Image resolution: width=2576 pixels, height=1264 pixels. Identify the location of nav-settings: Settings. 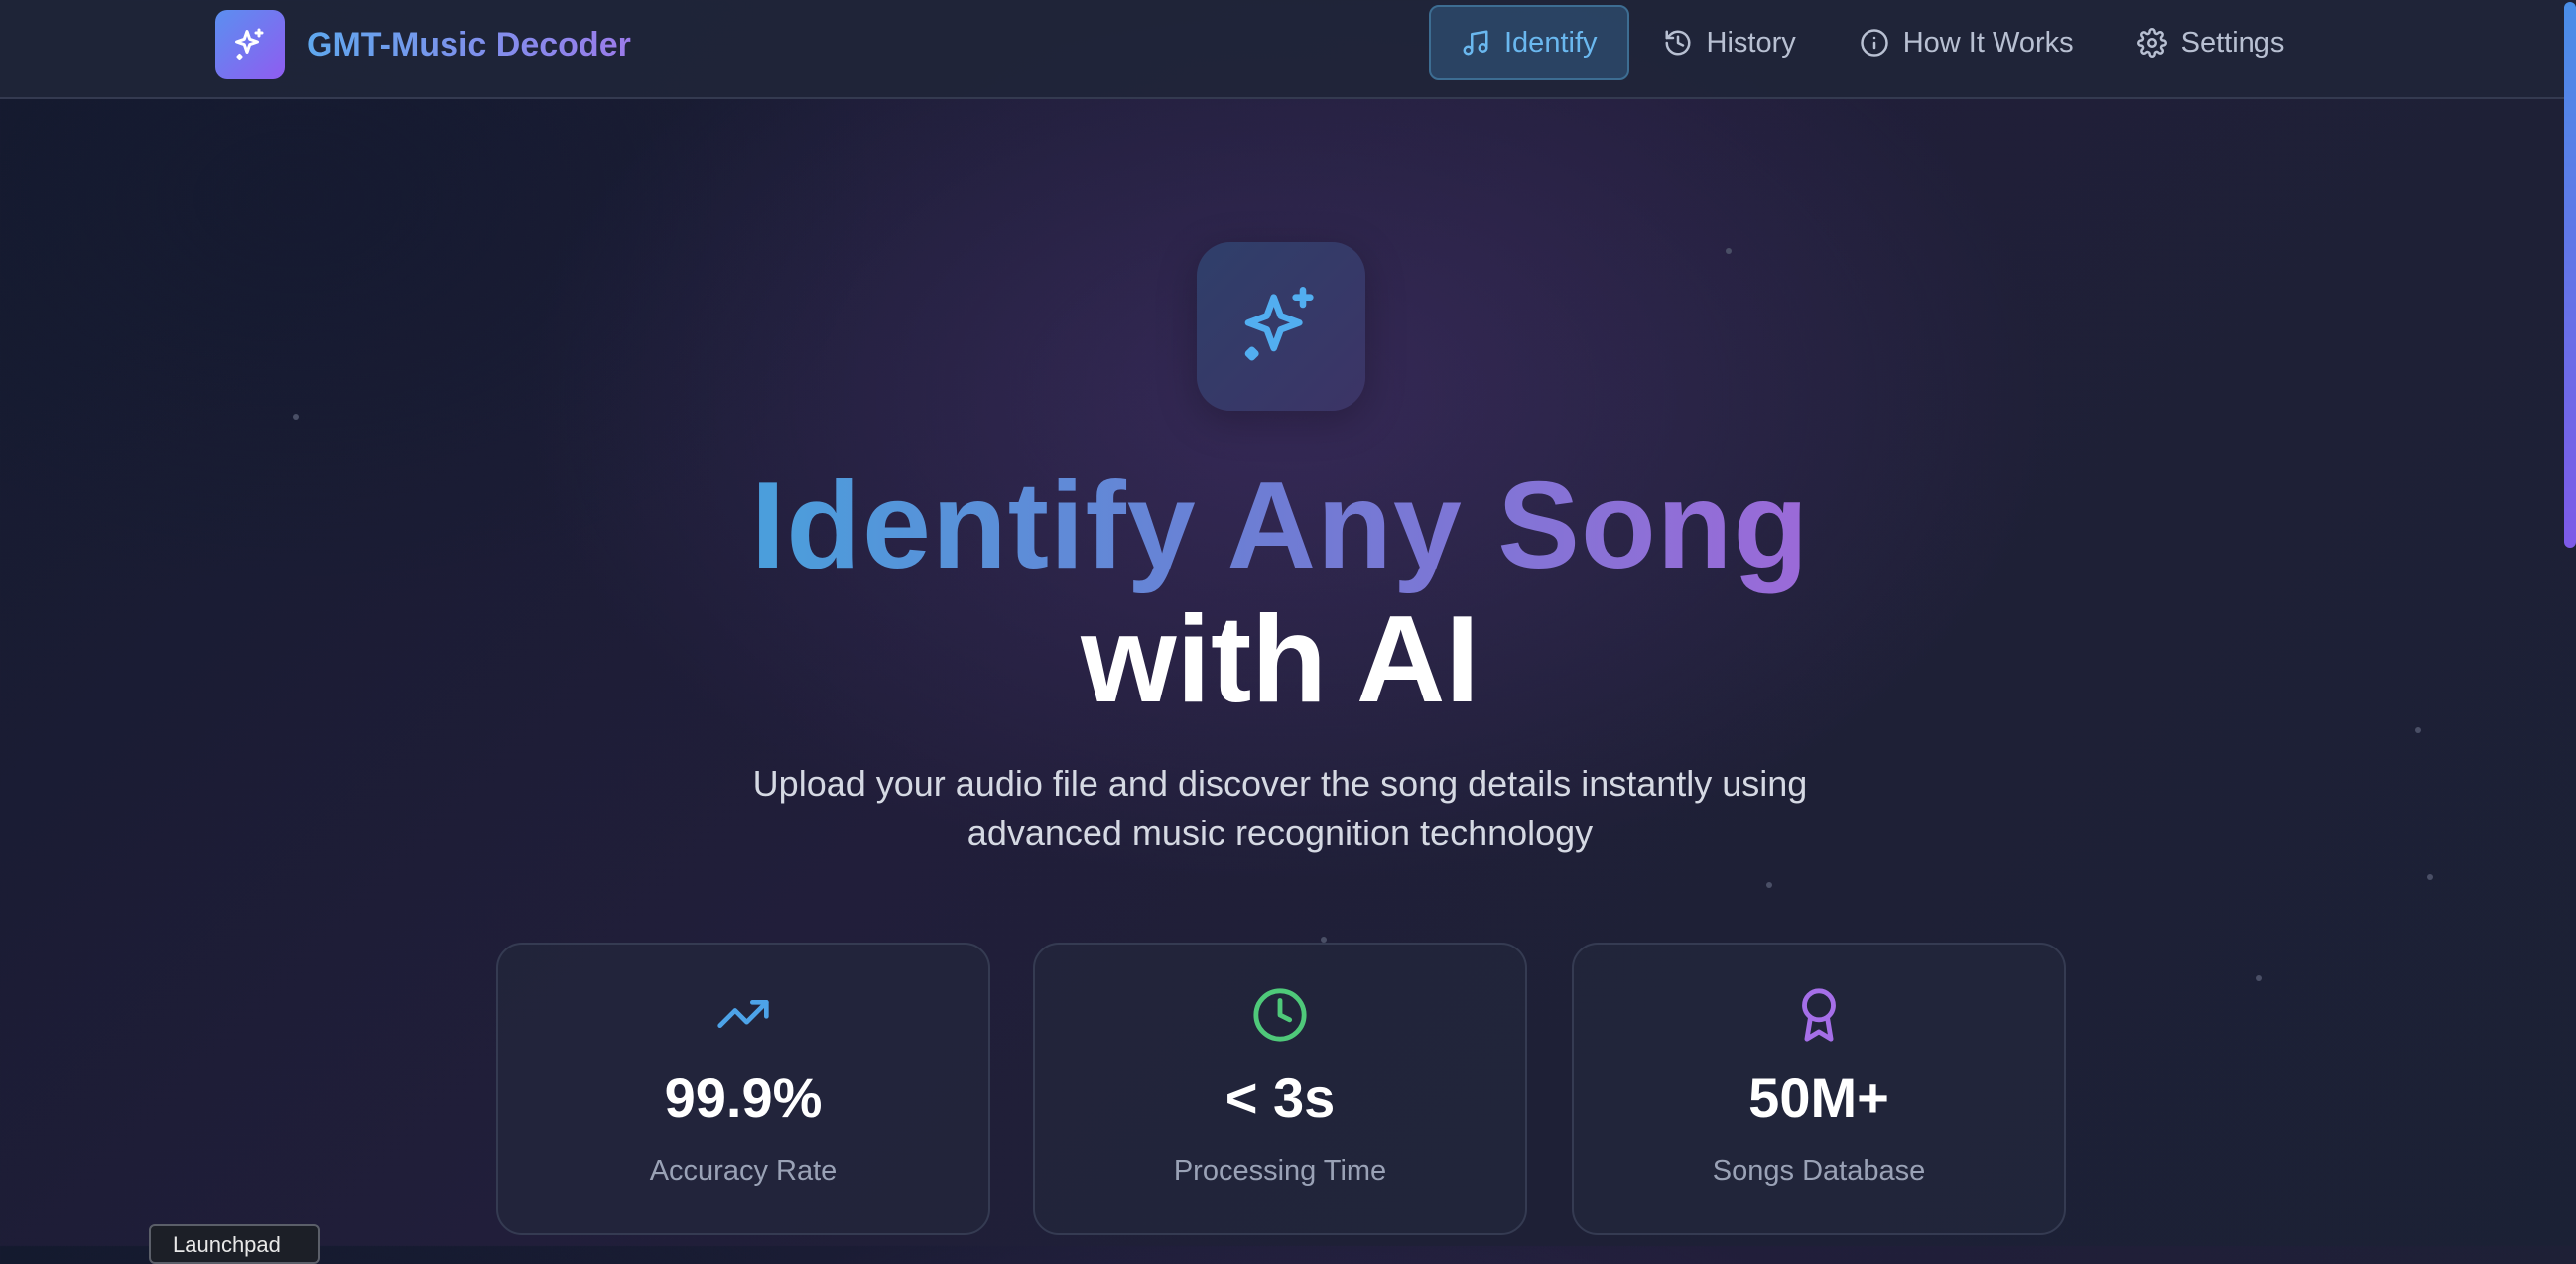
(2212, 42).